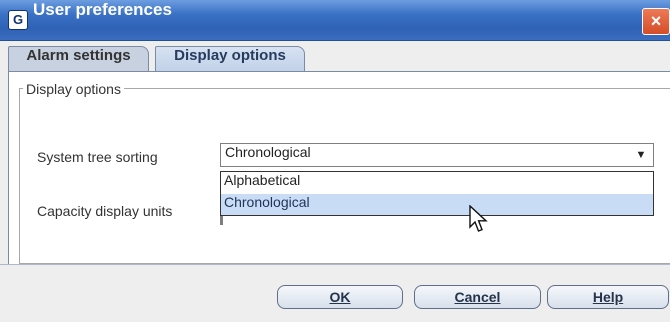 Image resolution: width=670 pixels, height=322 pixels. What do you see at coordinates (221, 220) in the screenshot?
I see `capacity-units-field-edge` at bounding box center [221, 220].